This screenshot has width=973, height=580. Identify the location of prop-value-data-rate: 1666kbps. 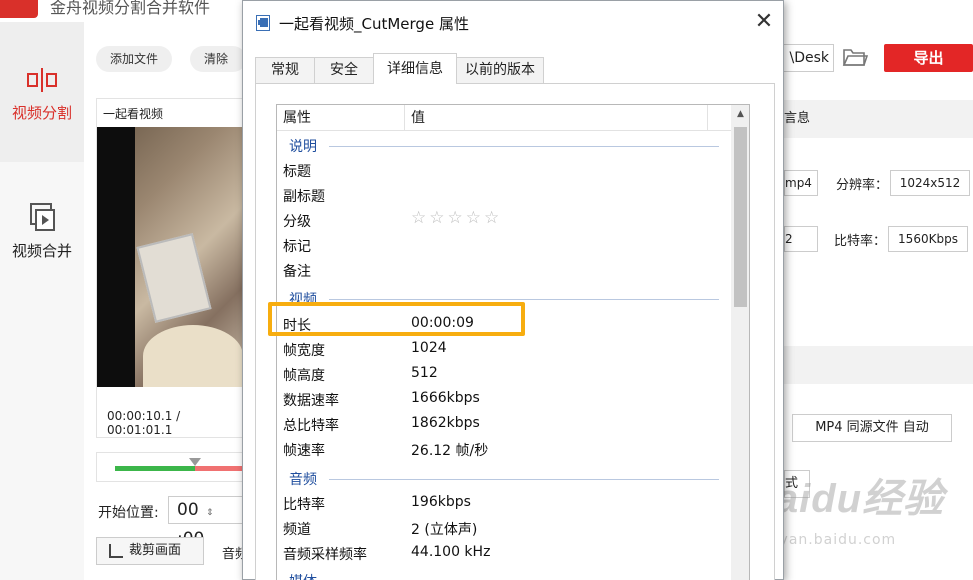
(445, 398).